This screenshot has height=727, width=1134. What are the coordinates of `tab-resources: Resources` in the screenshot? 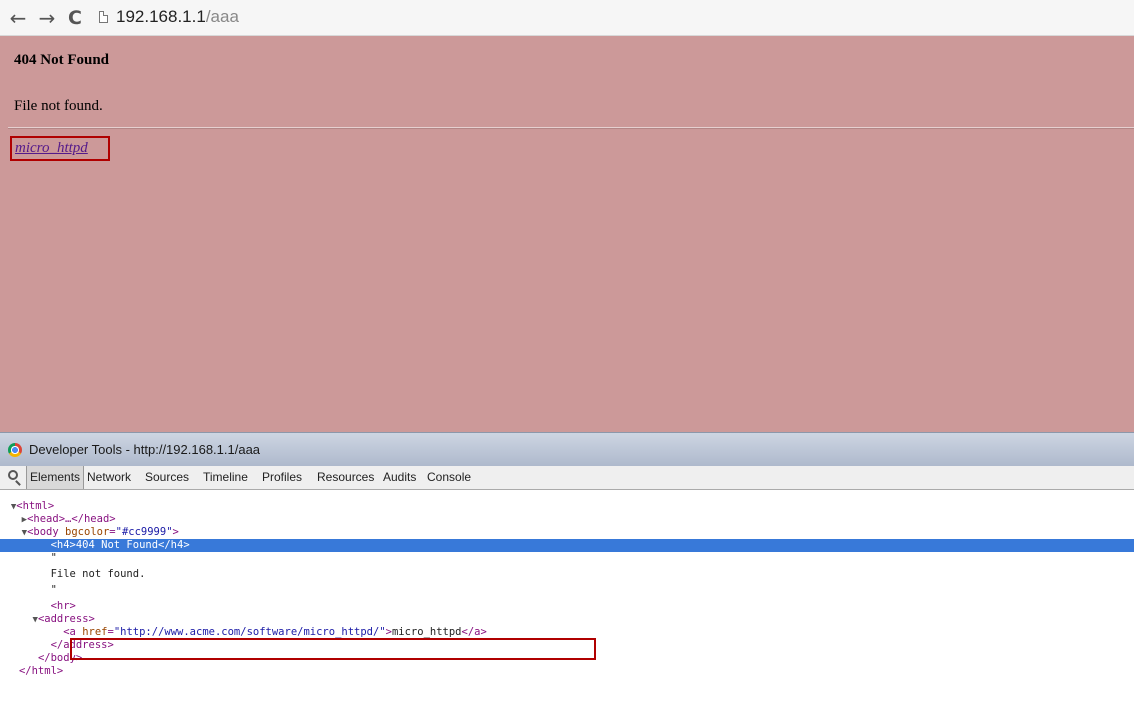 It's located at (345, 477).